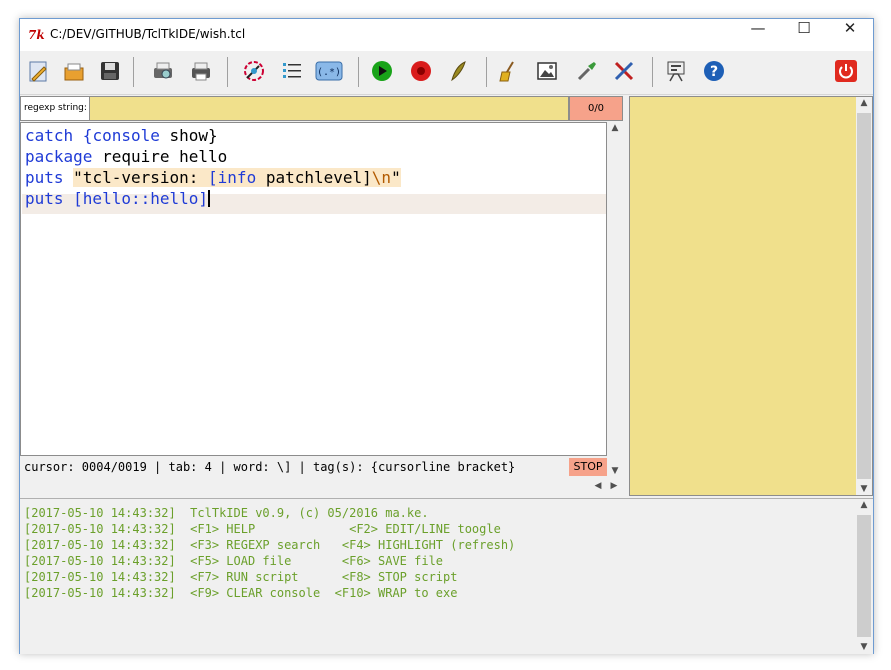  I want to click on tools-button, so click(624, 71).